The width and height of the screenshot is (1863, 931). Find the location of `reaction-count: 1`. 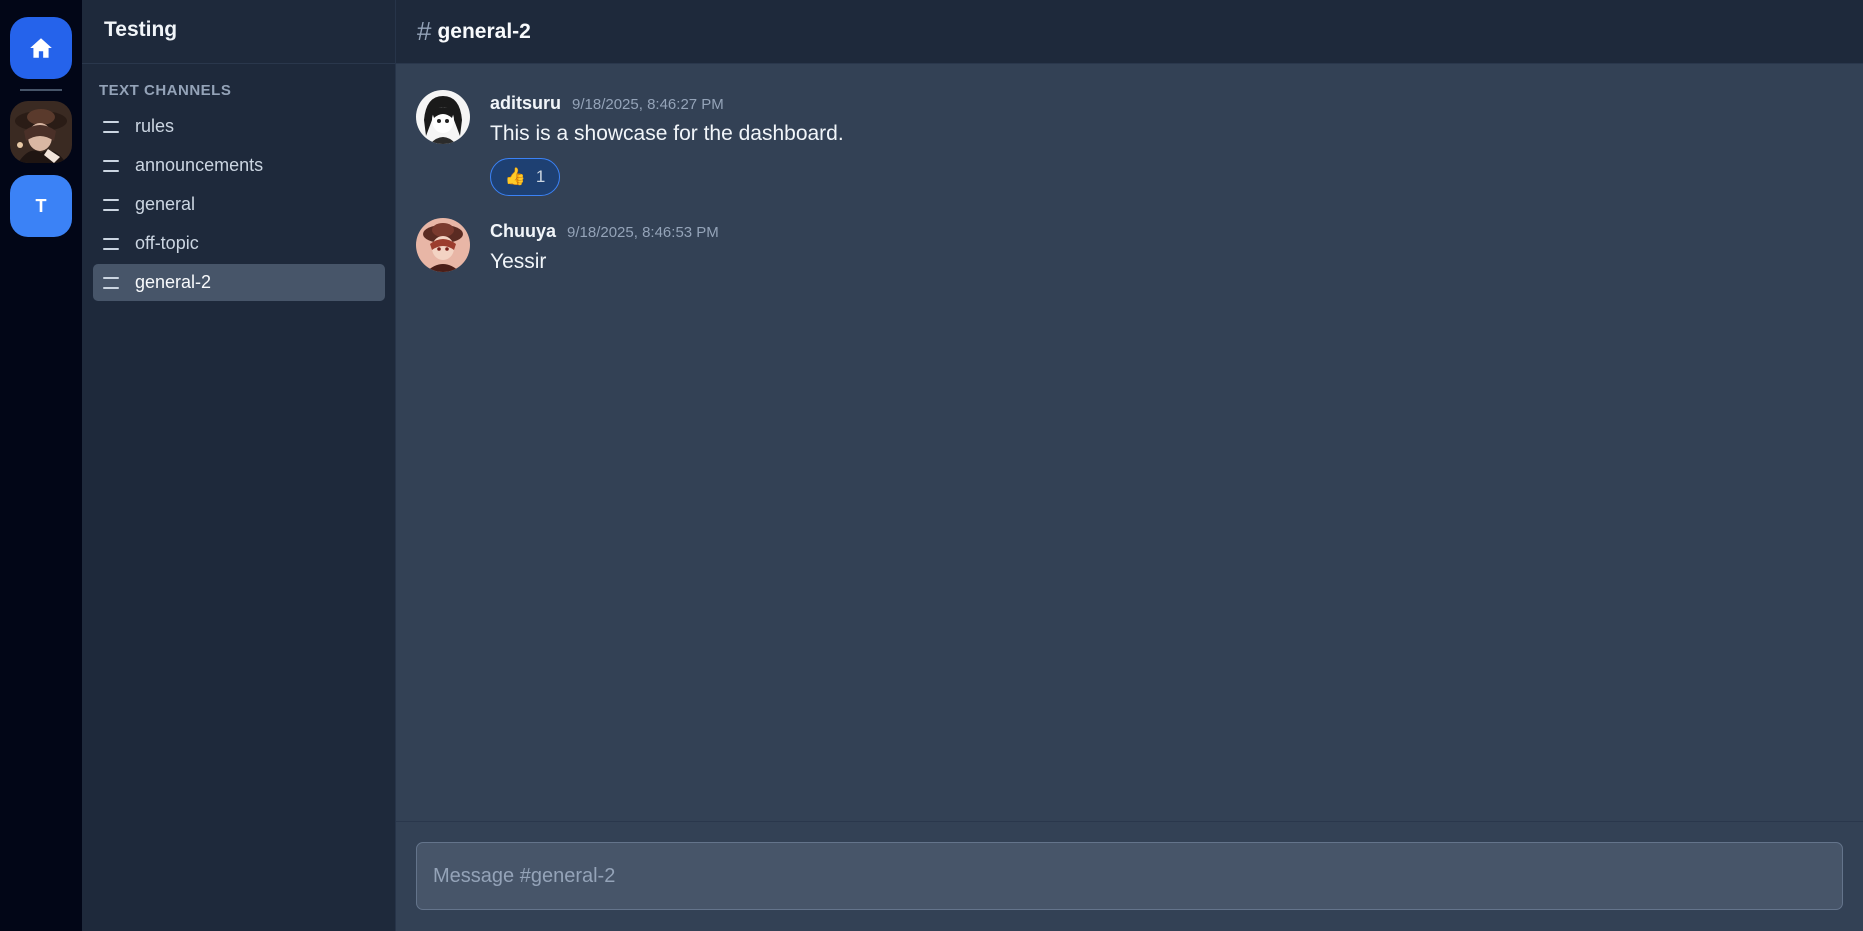

reaction-count: 1 is located at coordinates (540, 176).